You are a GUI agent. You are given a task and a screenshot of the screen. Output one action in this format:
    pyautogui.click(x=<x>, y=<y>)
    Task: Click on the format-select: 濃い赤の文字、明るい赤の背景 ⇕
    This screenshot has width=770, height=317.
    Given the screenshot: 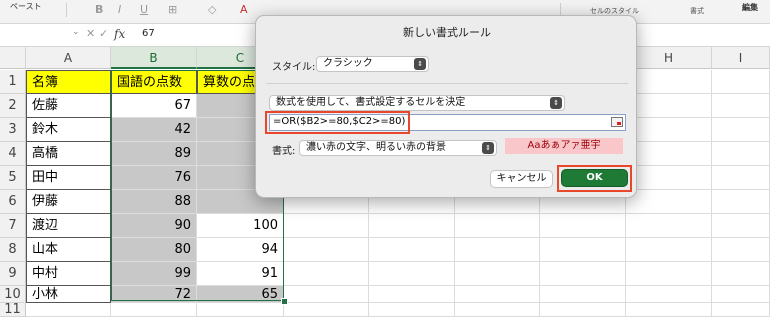 What is the action you would take?
    pyautogui.click(x=398, y=148)
    